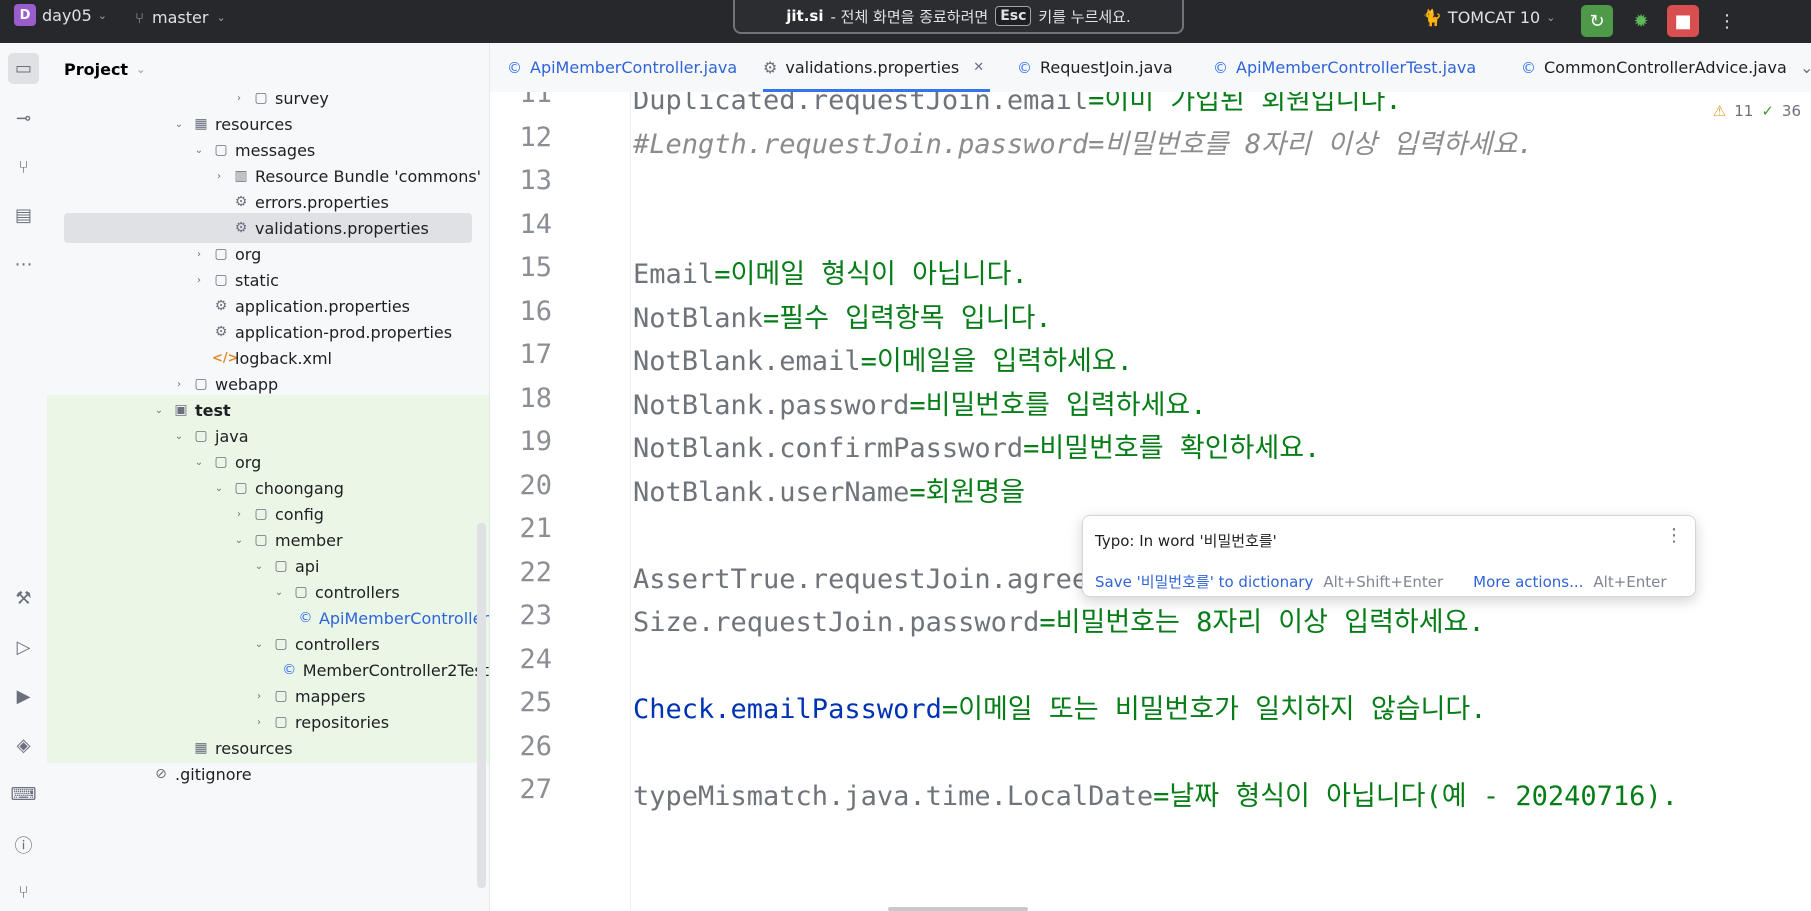 The height and width of the screenshot is (911, 1811). Describe the element at coordinates (23, 264) in the screenshot. I see `more-tools-button: ⋯` at that location.